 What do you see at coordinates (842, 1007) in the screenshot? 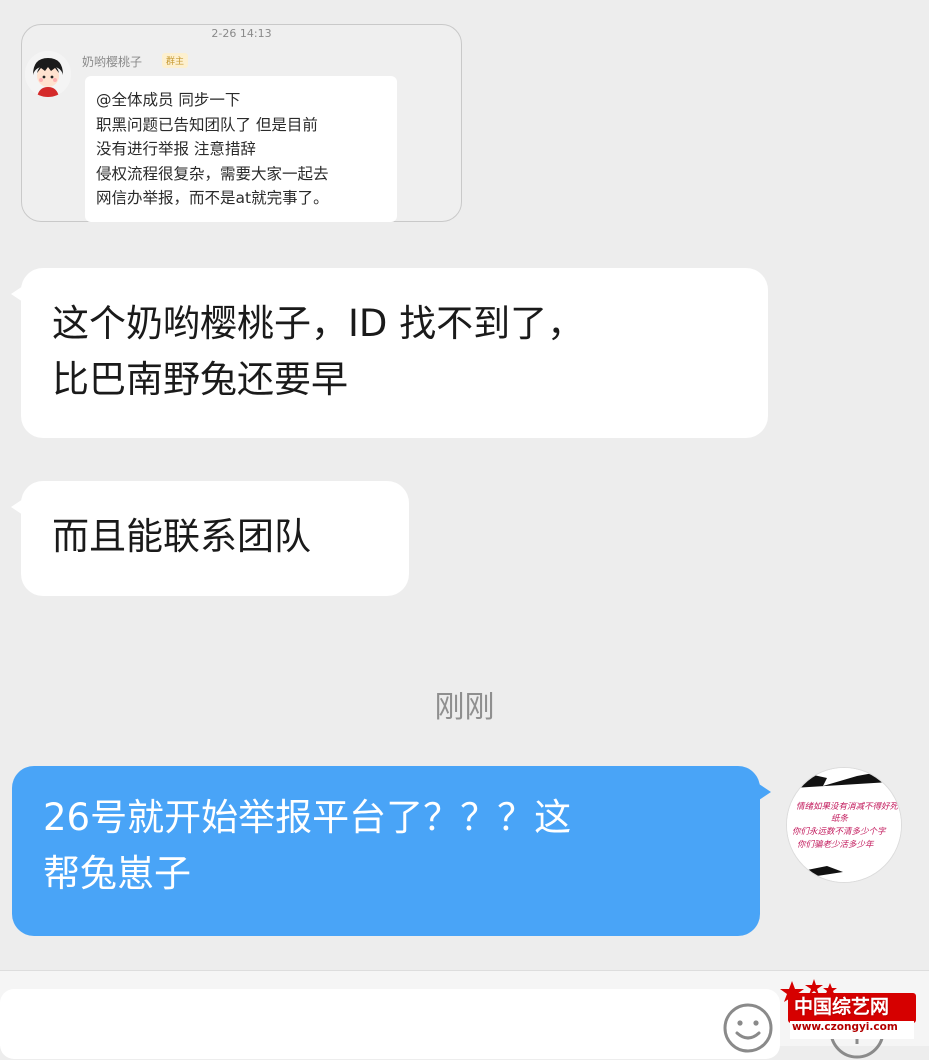
I see `watermark-text: 中国综艺网` at bounding box center [842, 1007].